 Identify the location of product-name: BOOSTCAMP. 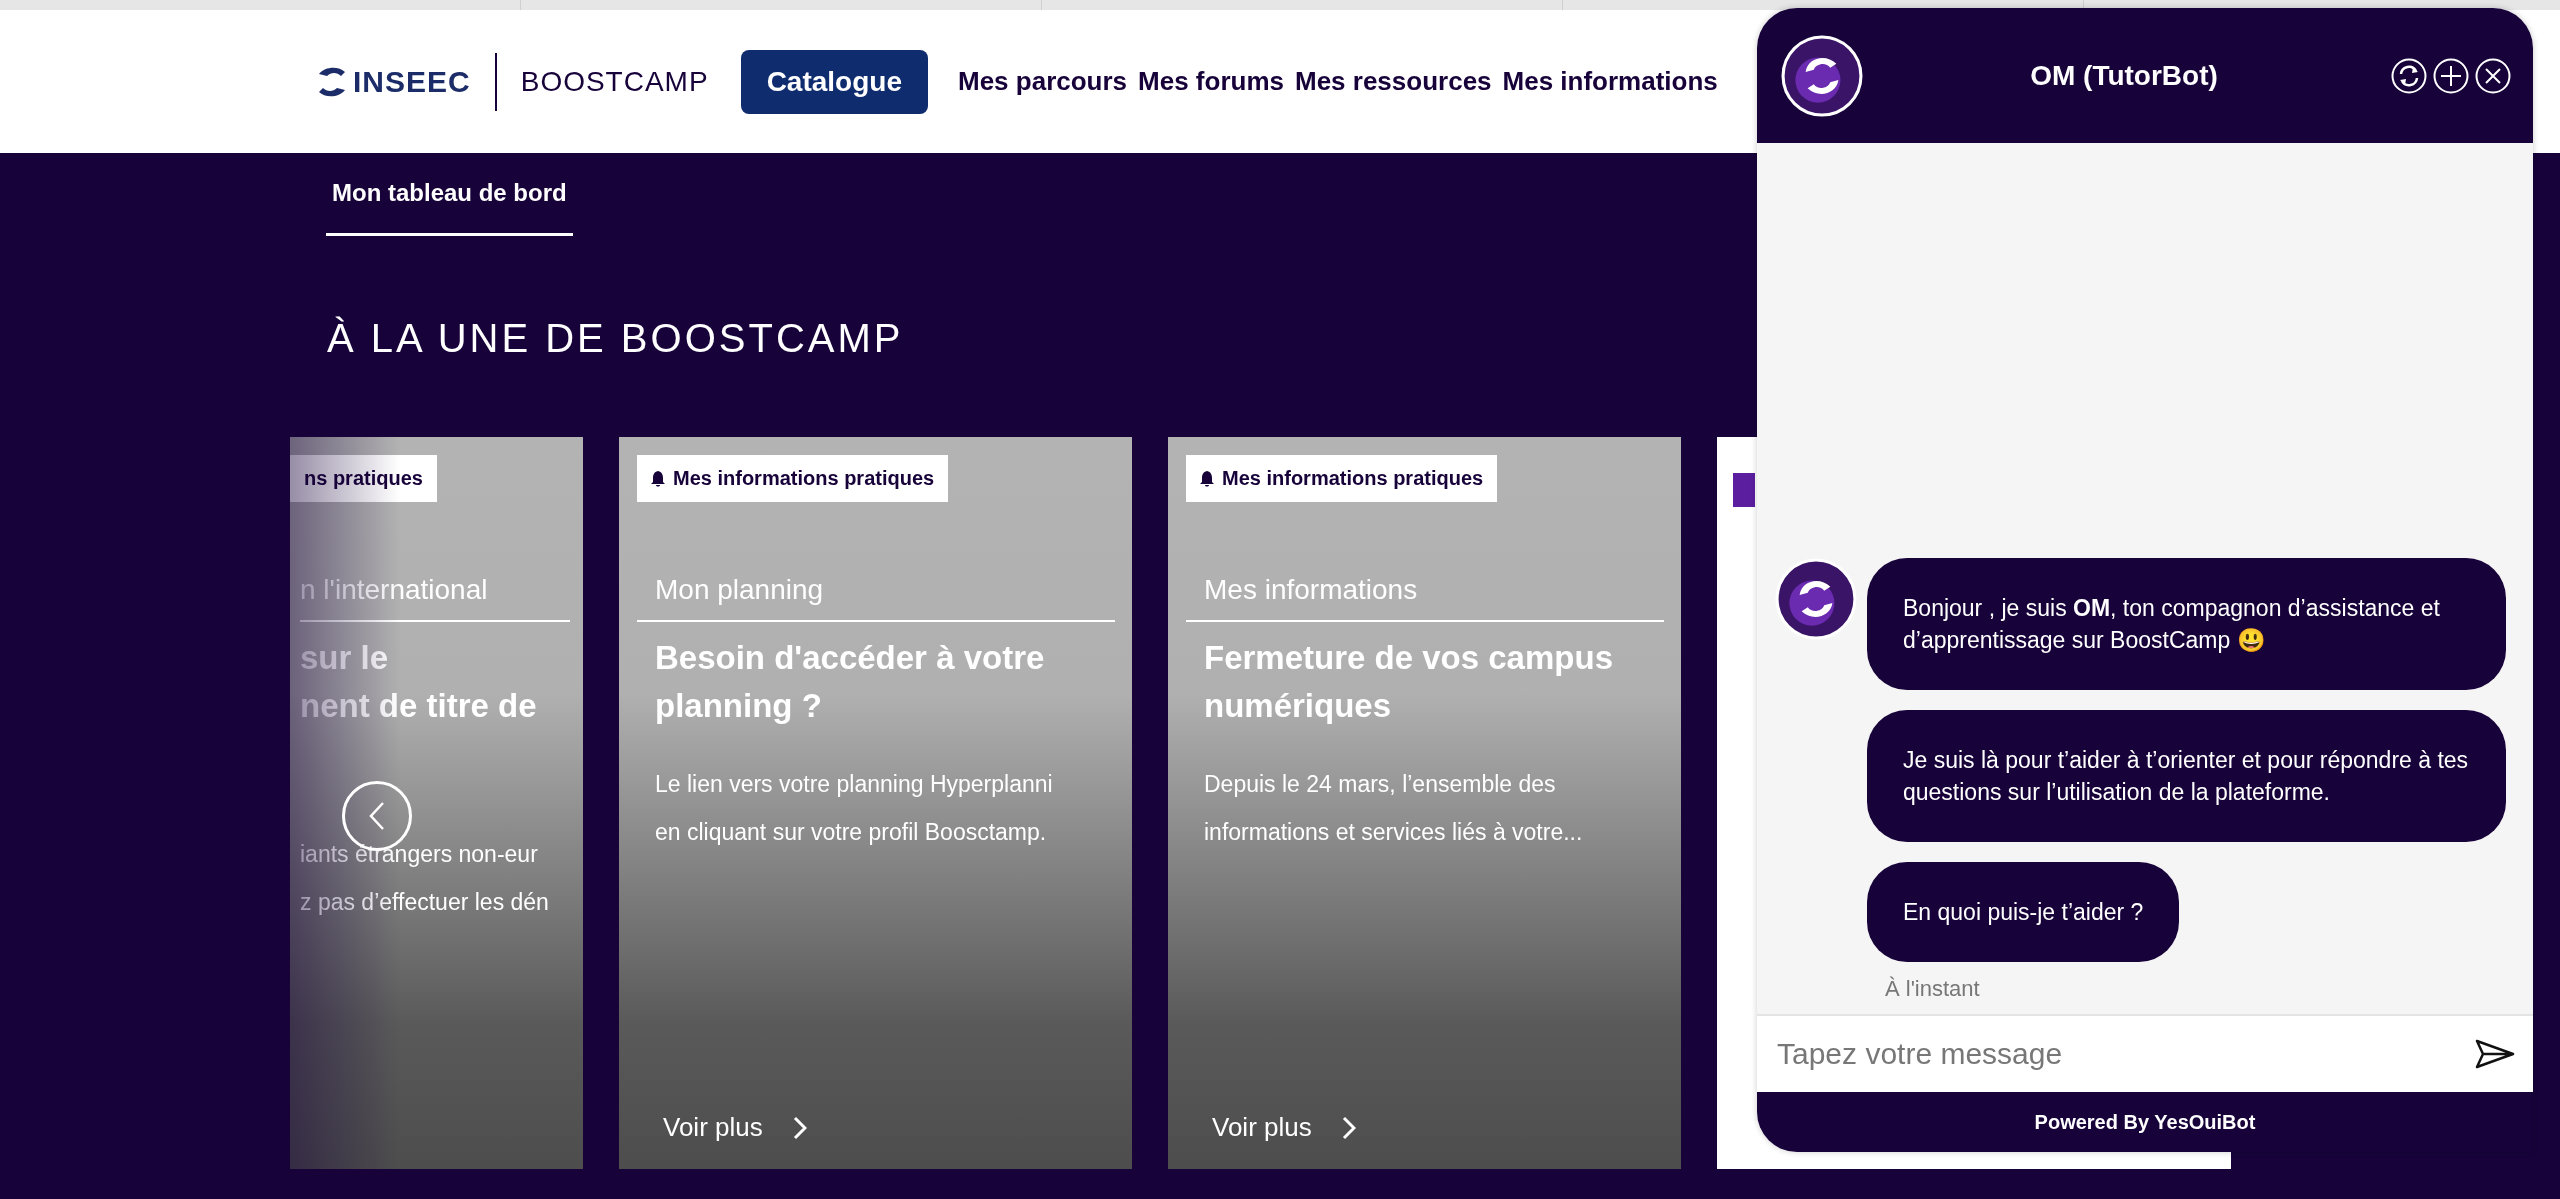
(614, 81).